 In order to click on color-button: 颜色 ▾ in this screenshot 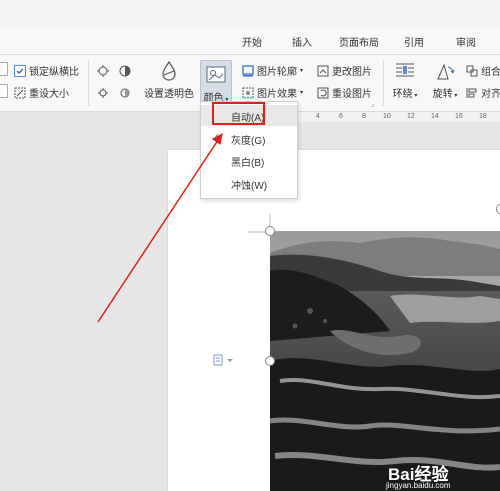, I will do `click(216, 83)`.